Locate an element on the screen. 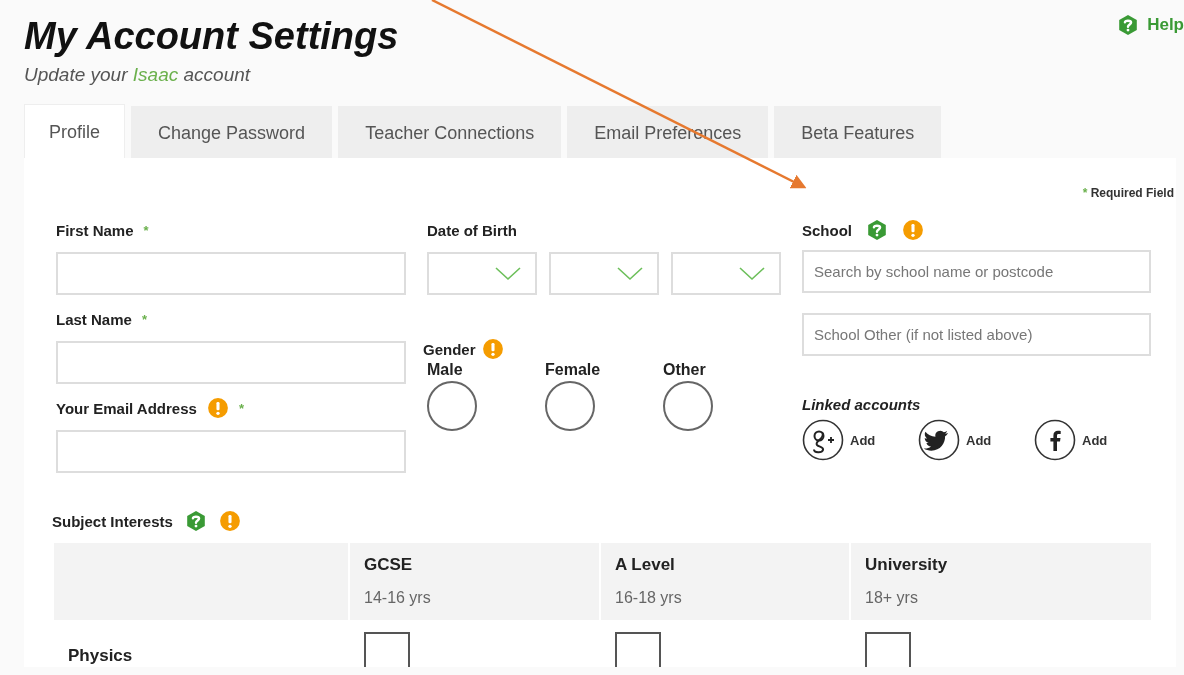 This screenshot has height=675, width=1184. column-subtitle: 18+ yrs is located at coordinates (892, 598).